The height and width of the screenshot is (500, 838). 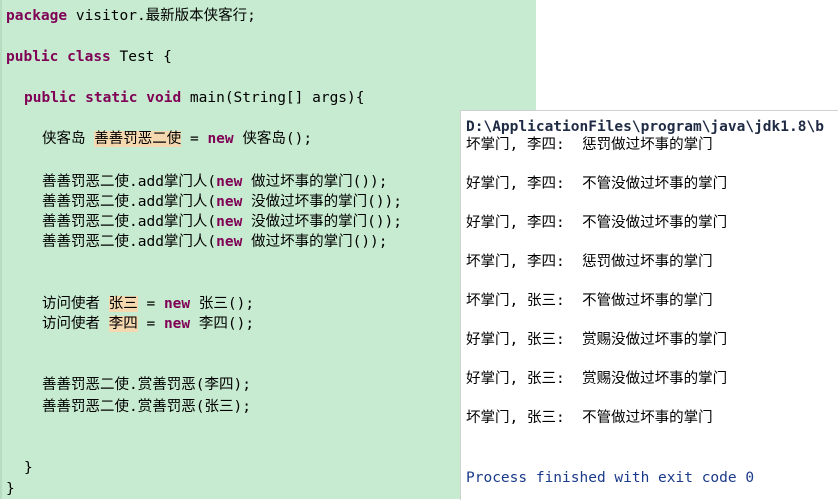 I want to click on code-line-call-2: 善善罚恶二使.赏善罚恶(张三);, so click(x=146, y=407).